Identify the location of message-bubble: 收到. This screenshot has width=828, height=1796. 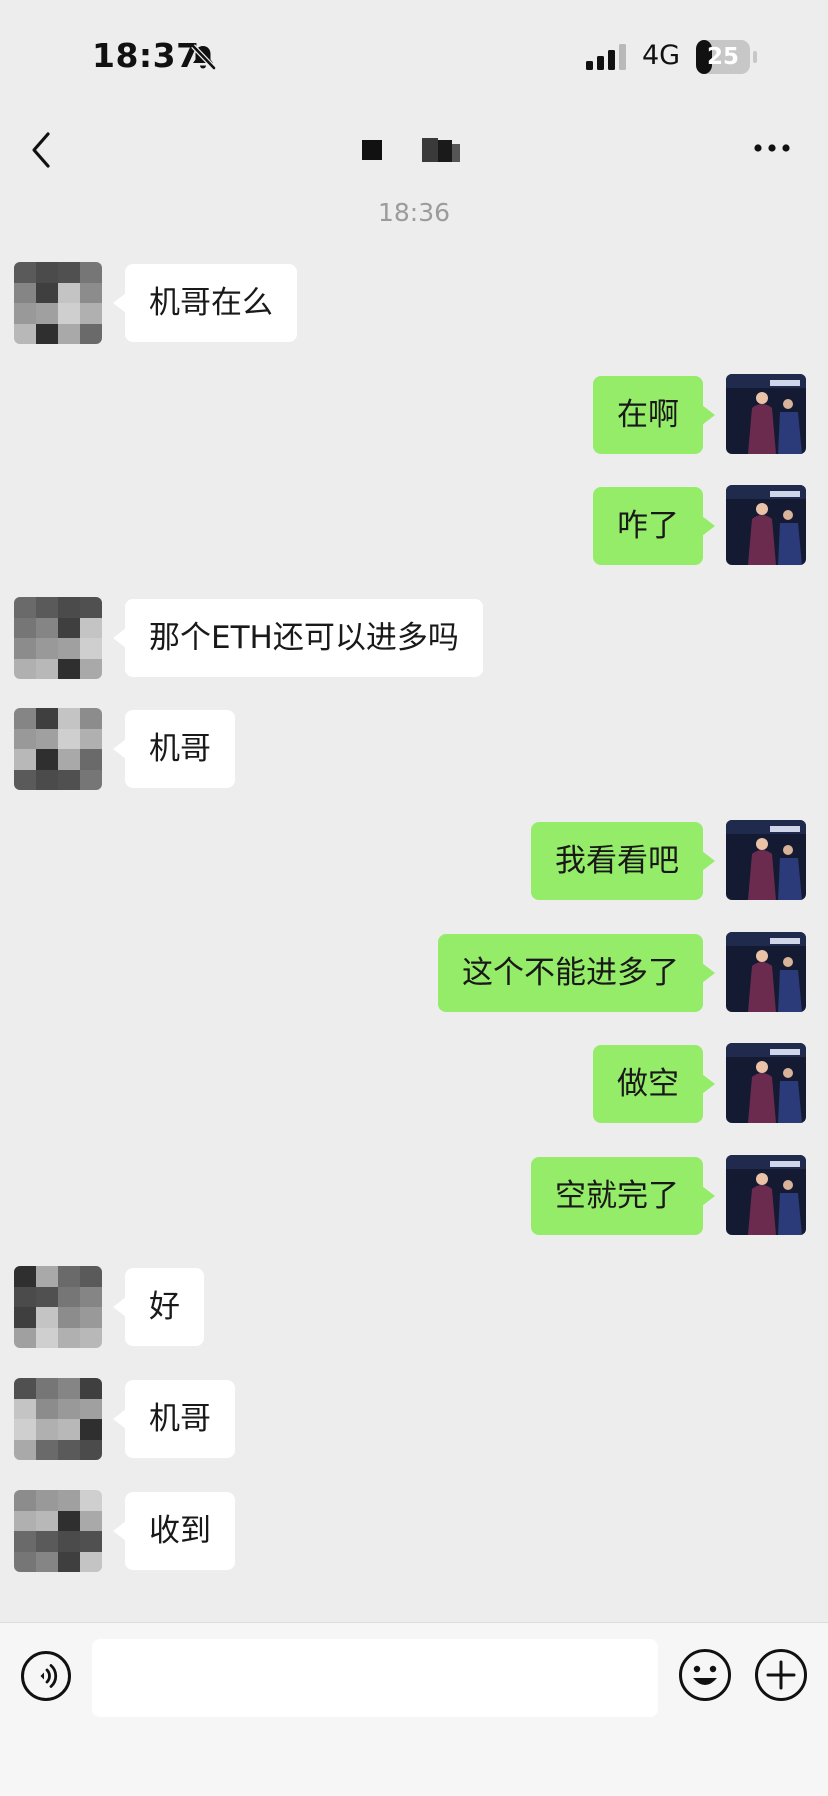
(174, 1531).